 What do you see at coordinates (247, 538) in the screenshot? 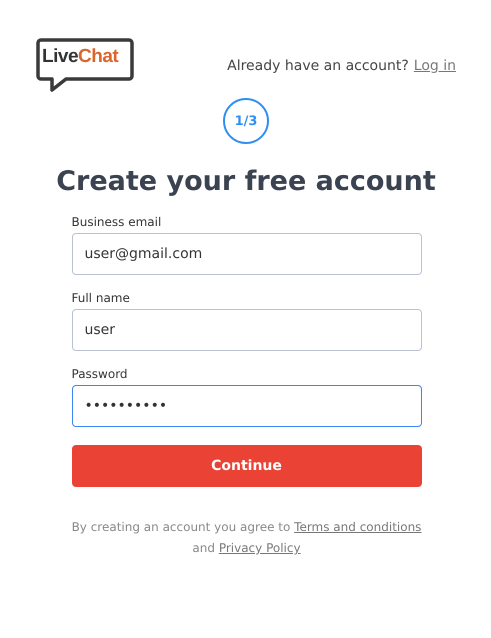
I see `legal-notice: By creating an account you agree to Terms and conditions and Privacy Policy` at bounding box center [247, 538].